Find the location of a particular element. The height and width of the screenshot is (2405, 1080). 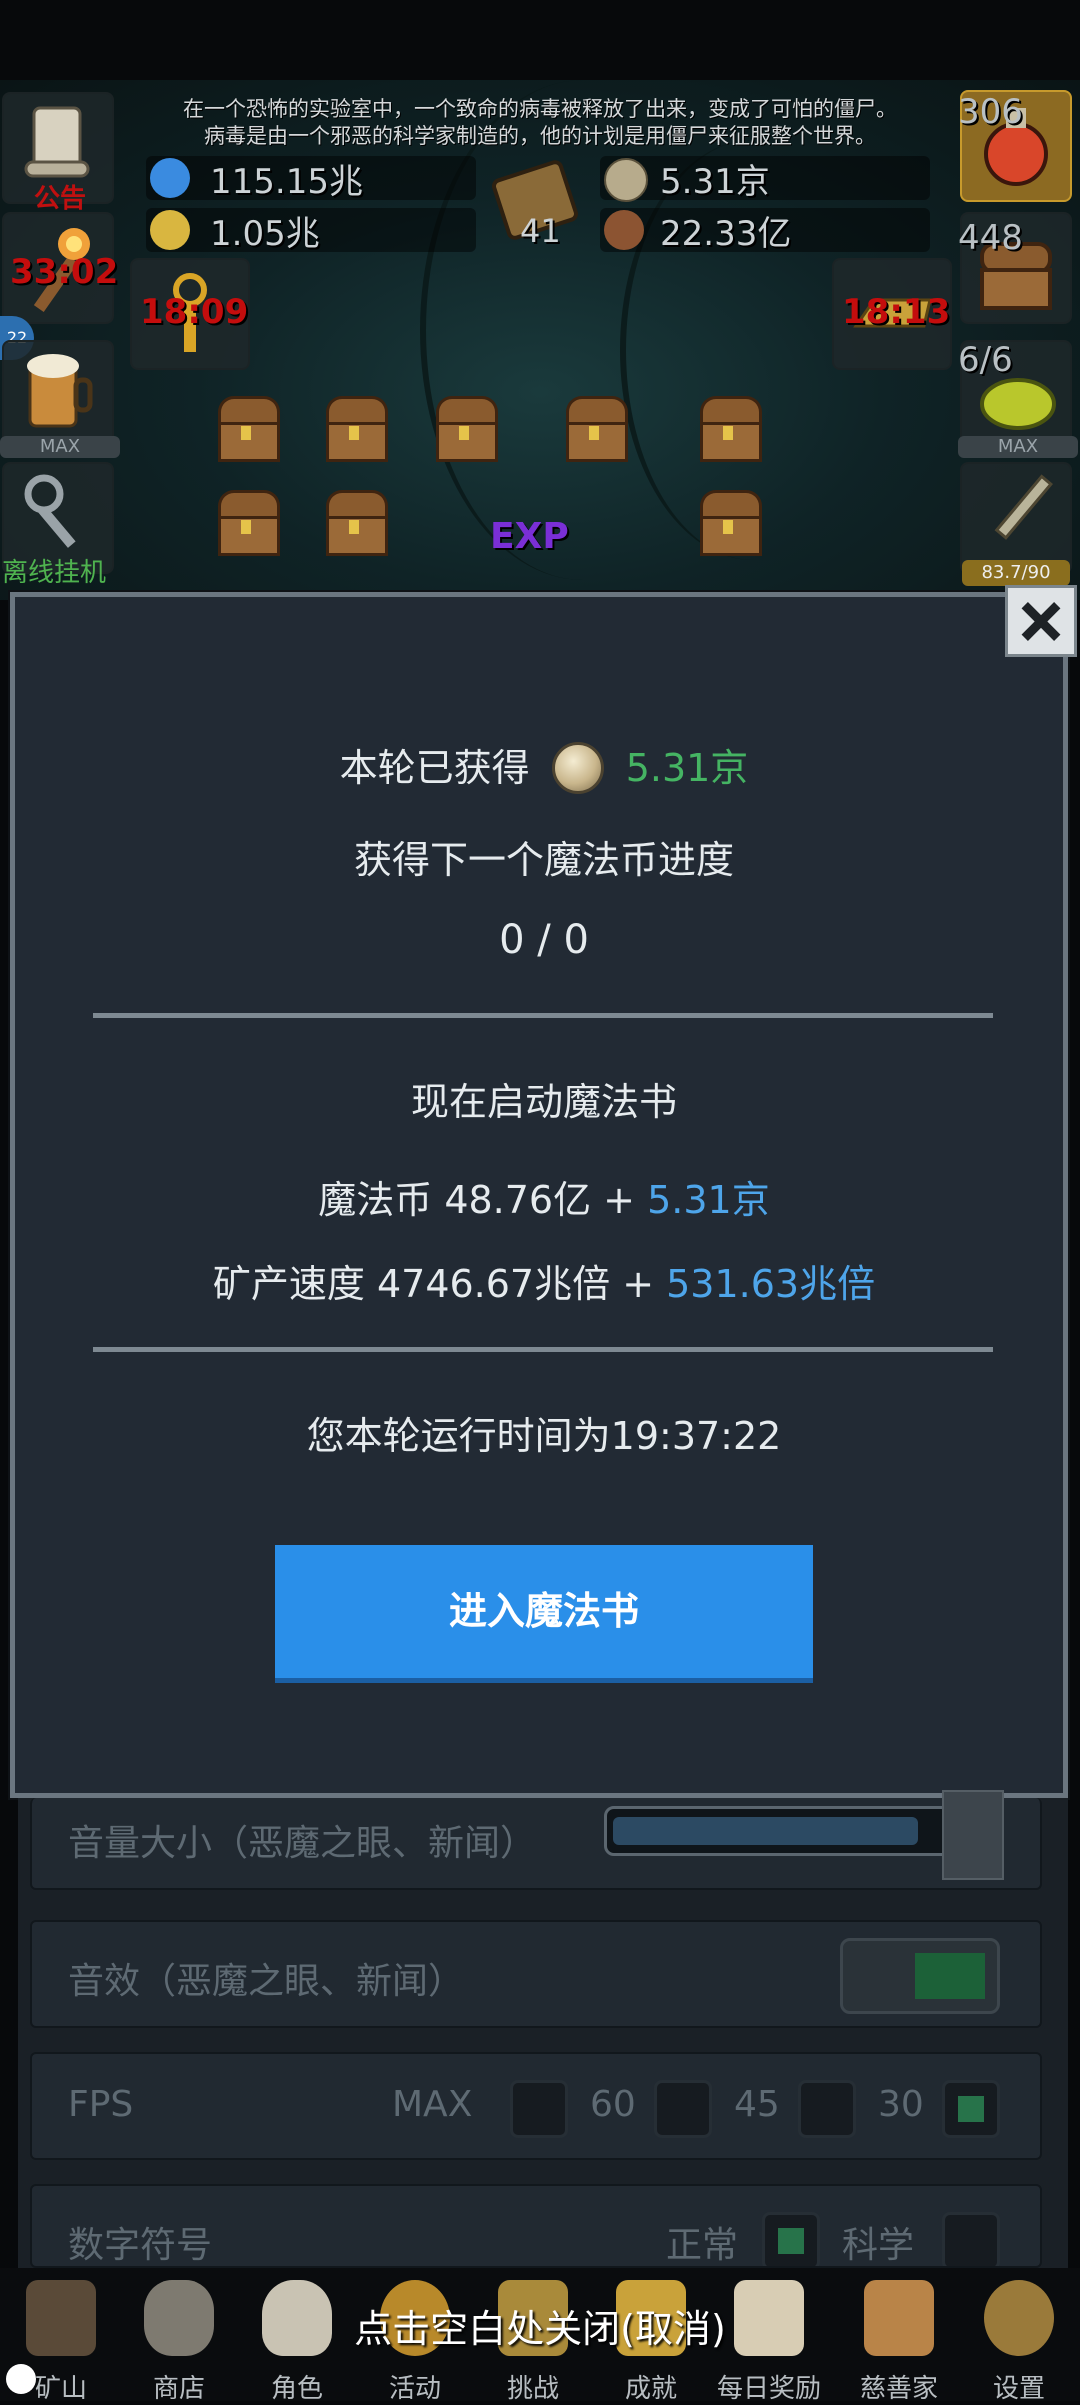

number-format-row: 数字符号 正常 科学 is located at coordinates (536, 2226).